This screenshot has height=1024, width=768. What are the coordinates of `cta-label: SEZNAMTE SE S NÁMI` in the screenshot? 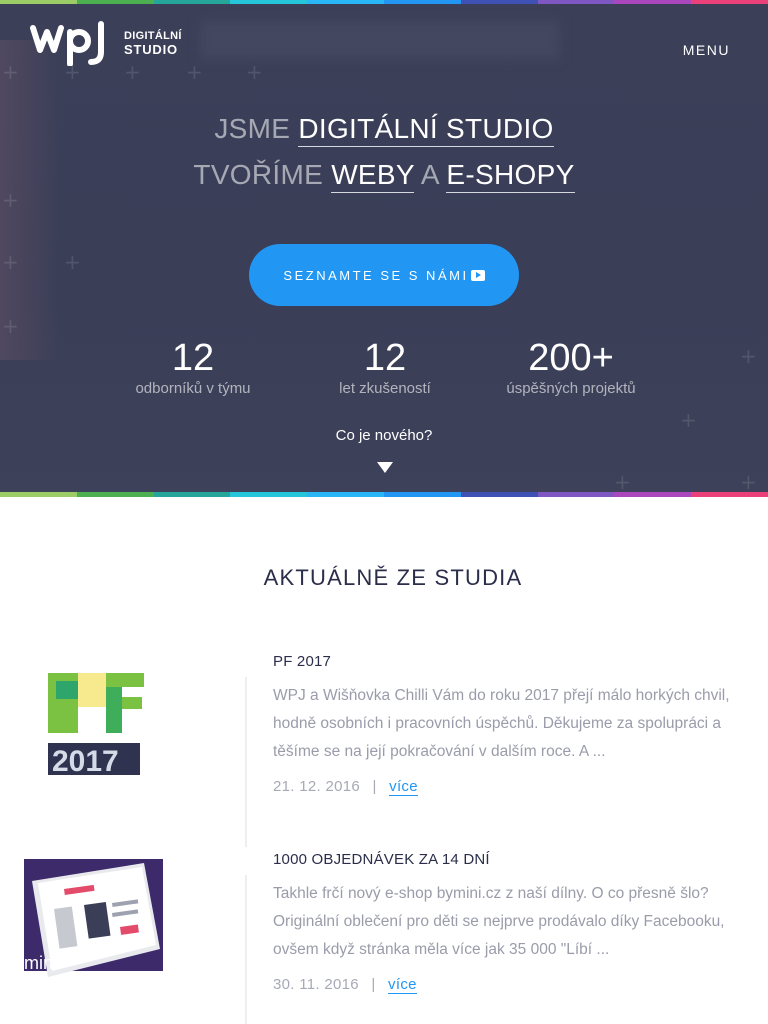 It's located at (376, 275).